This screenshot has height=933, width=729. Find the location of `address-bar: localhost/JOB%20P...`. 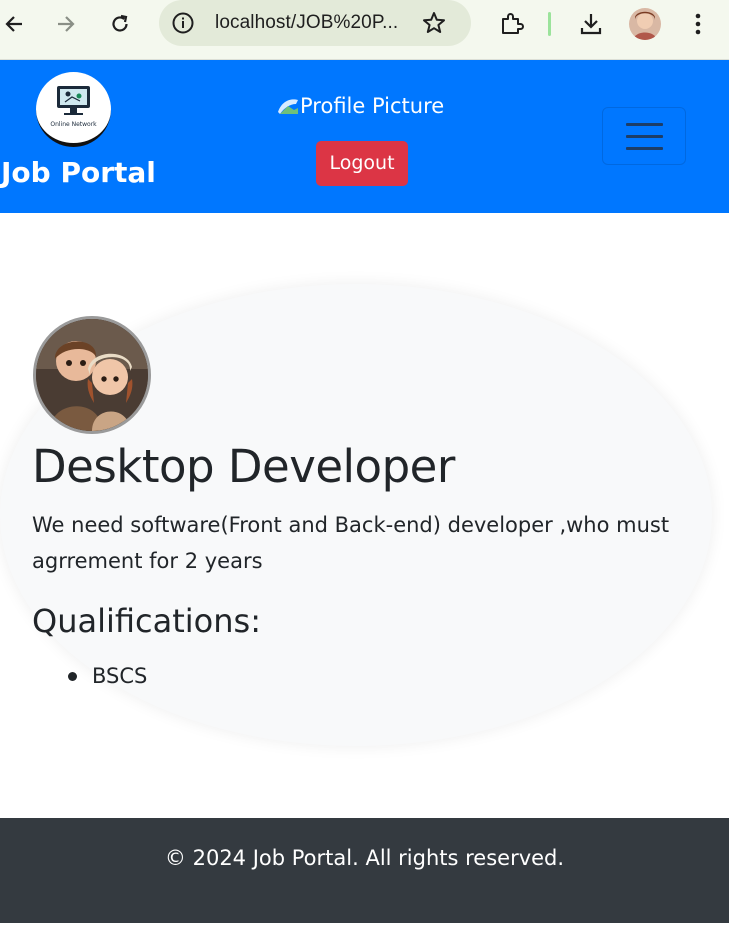

address-bar: localhost/JOB%20P... is located at coordinates (315, 23).